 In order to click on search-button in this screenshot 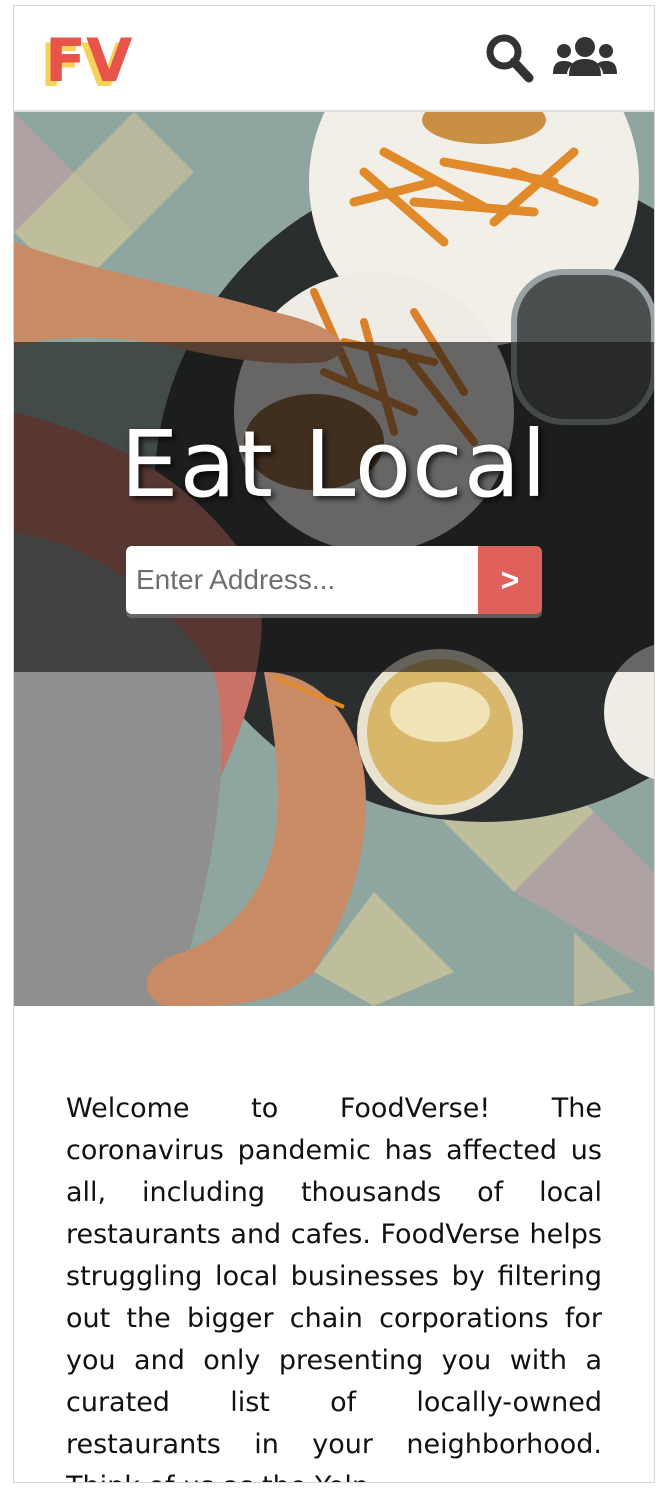, I will do `click(510, 58)`.